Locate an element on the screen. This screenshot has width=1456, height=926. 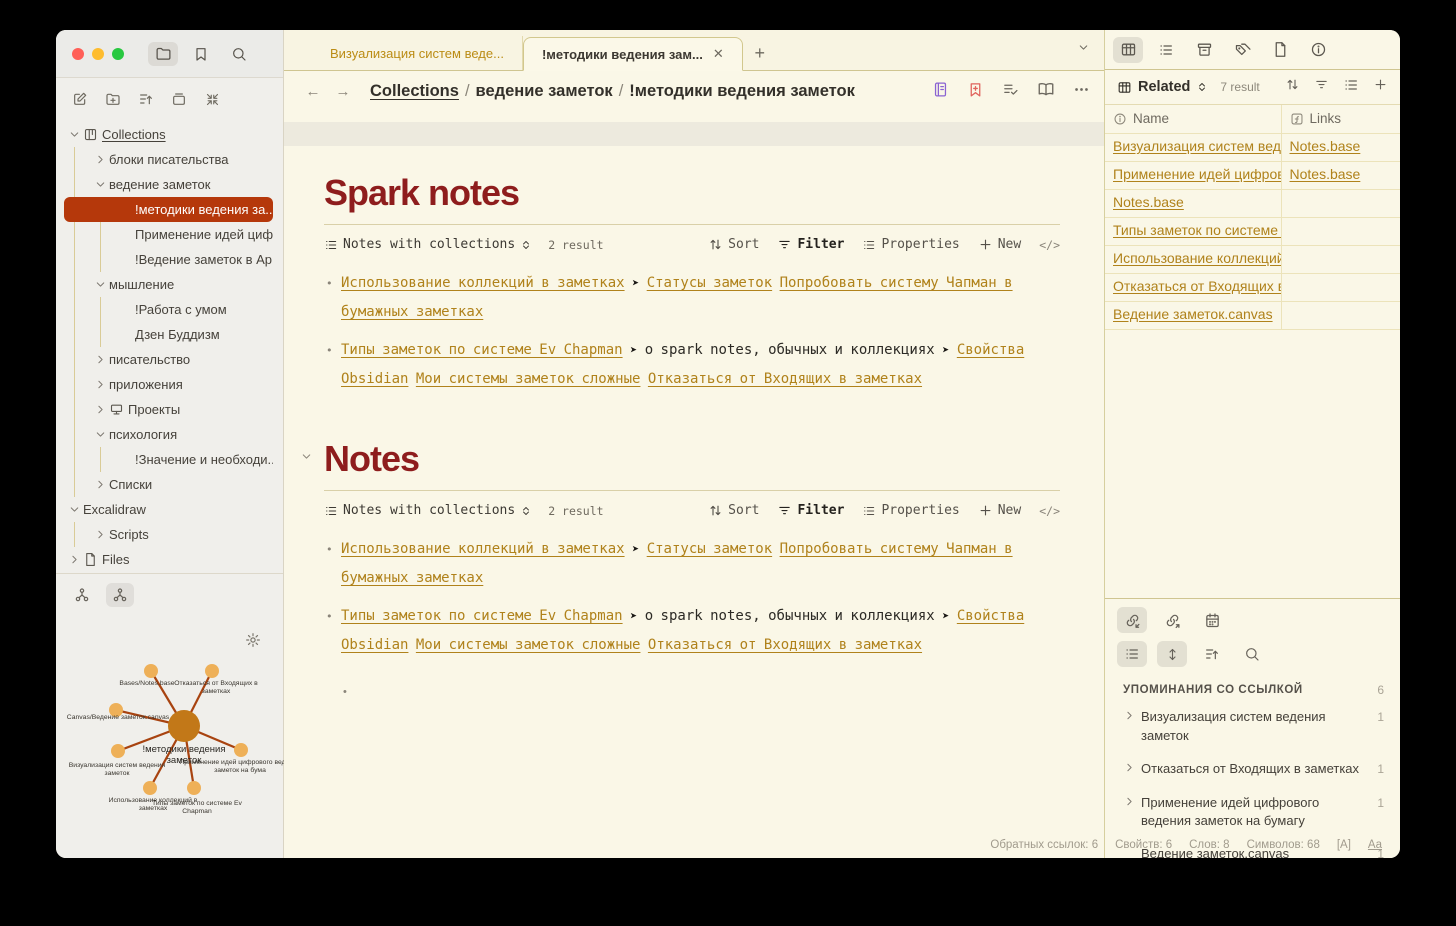
column-header-name: Name is located at coordinates (1193, 119).